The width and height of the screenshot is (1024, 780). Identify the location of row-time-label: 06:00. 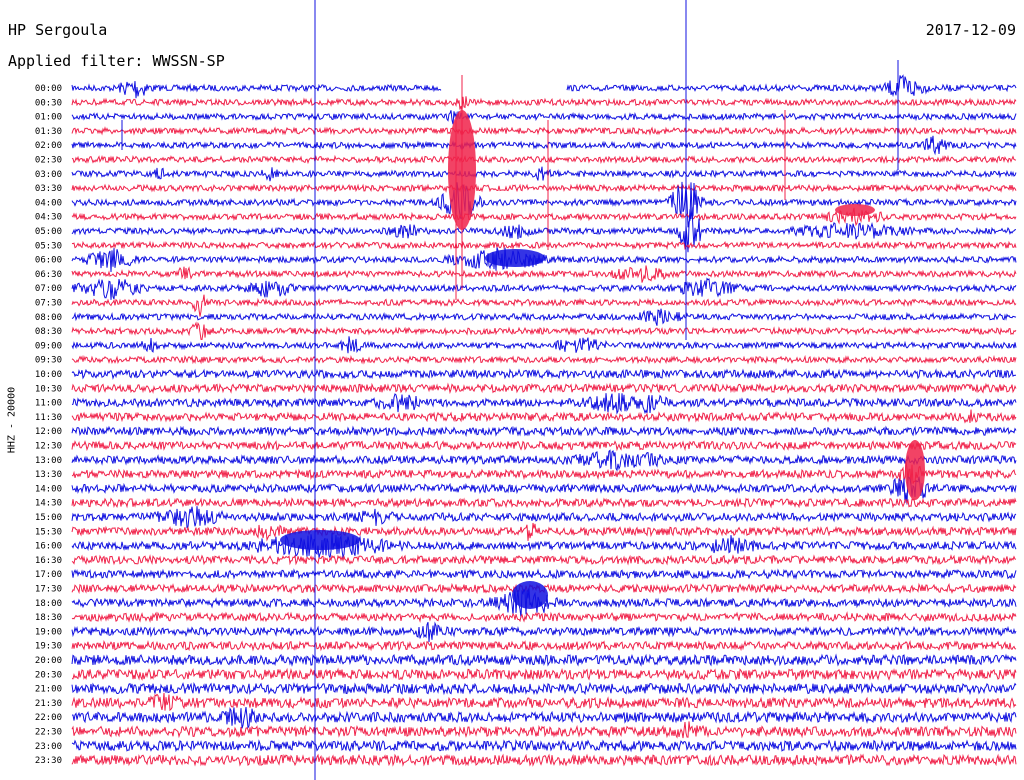
(48, 261).